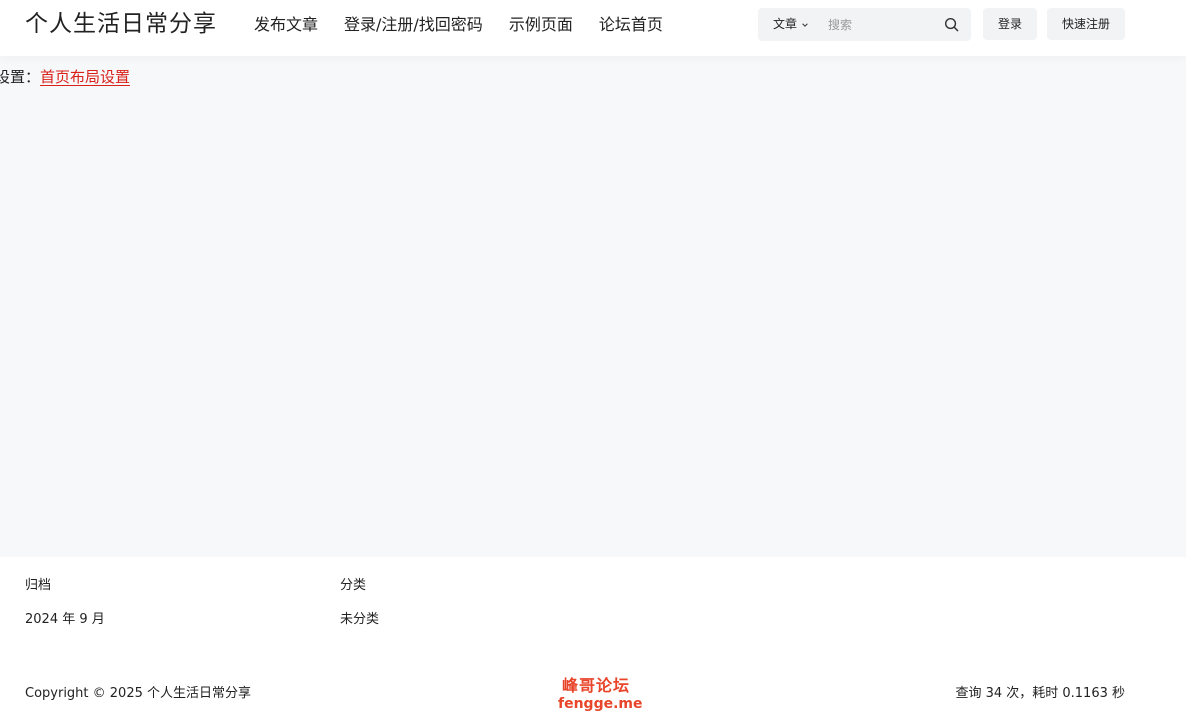  What do you see at coordinates (1086, 24) in the screenshot?
I see `quick-register-button: 快速注册` at bounding box center [1086, 24].